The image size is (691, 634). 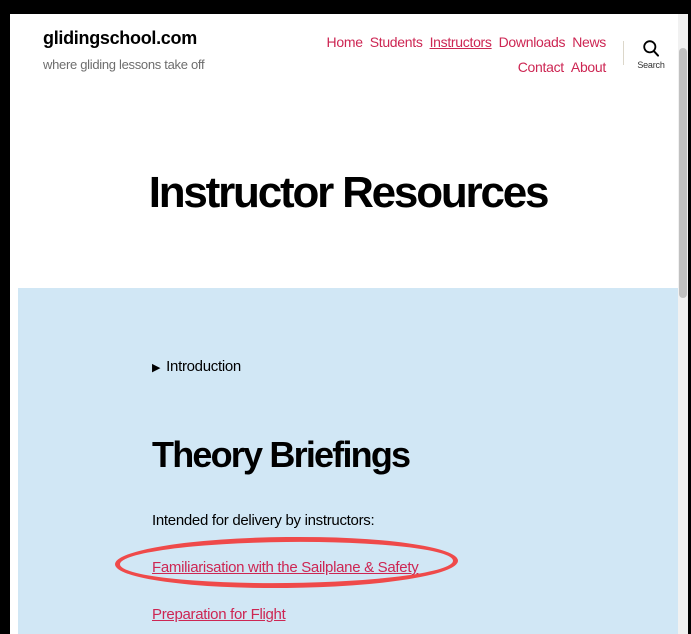 I want to click on site-tagline: where gliding lessons take off, so click(x=124, y=64).